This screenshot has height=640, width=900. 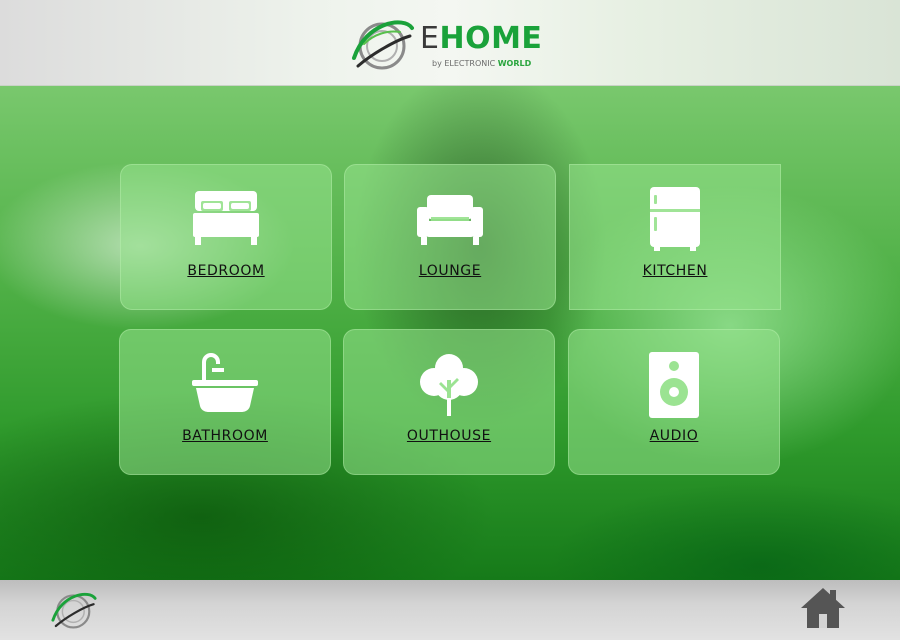 What do you see at coordinates (449, 385) in the screenshot?
I see `tree-icon` at bounding box center [449, 385].